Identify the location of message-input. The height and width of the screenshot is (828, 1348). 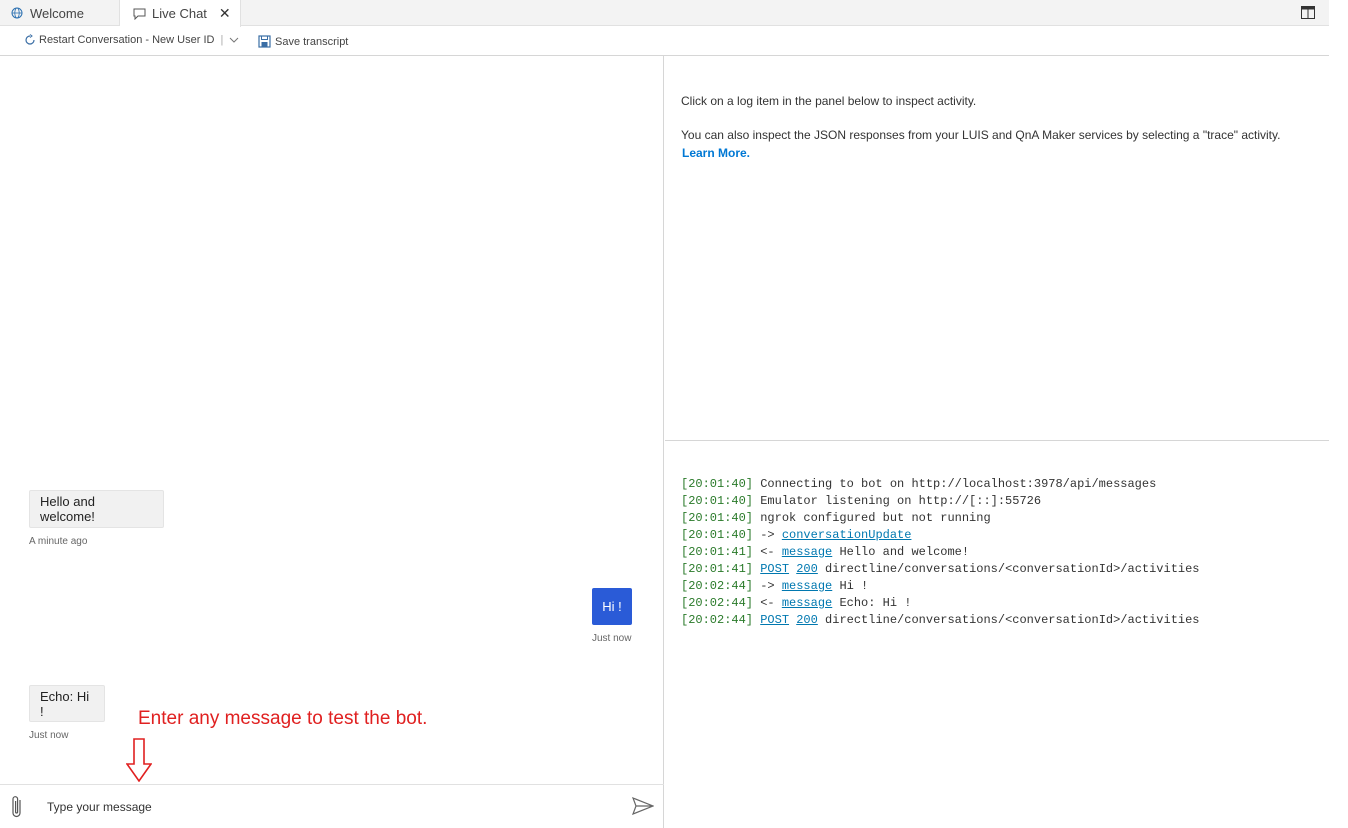
(327, 807).